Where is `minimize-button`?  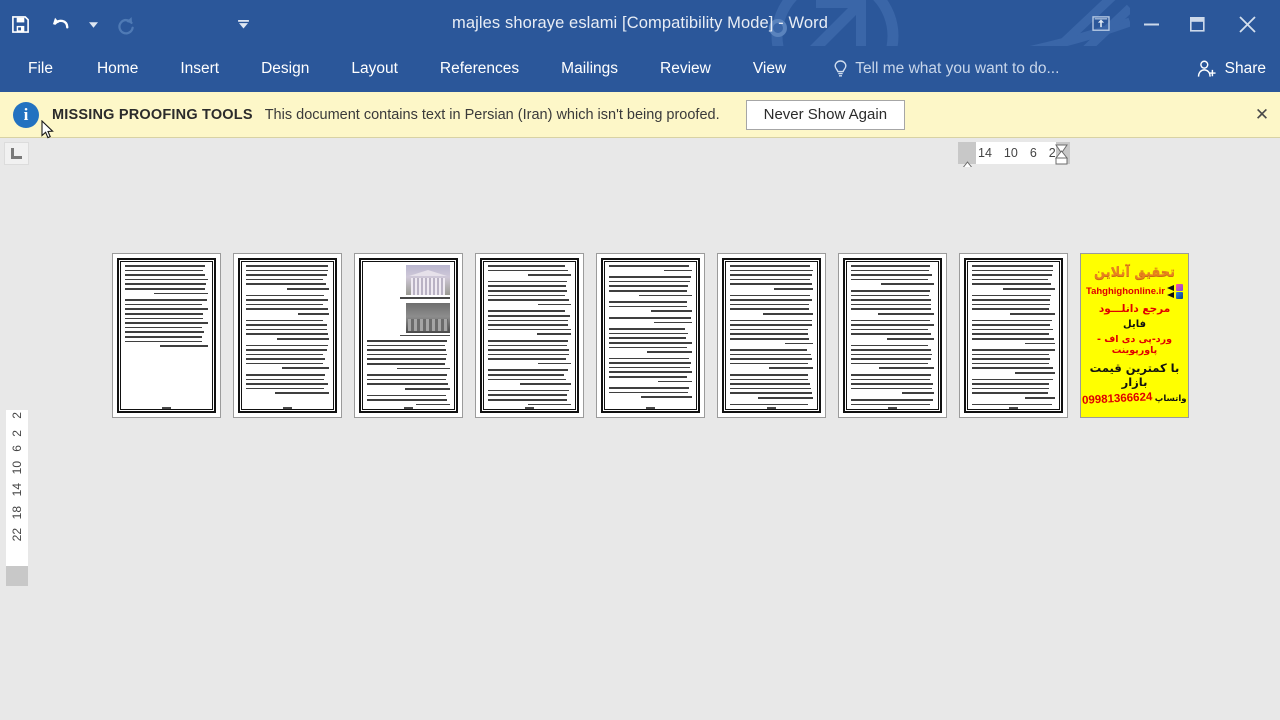 minimize-button is located at coordinates (1151, 24).